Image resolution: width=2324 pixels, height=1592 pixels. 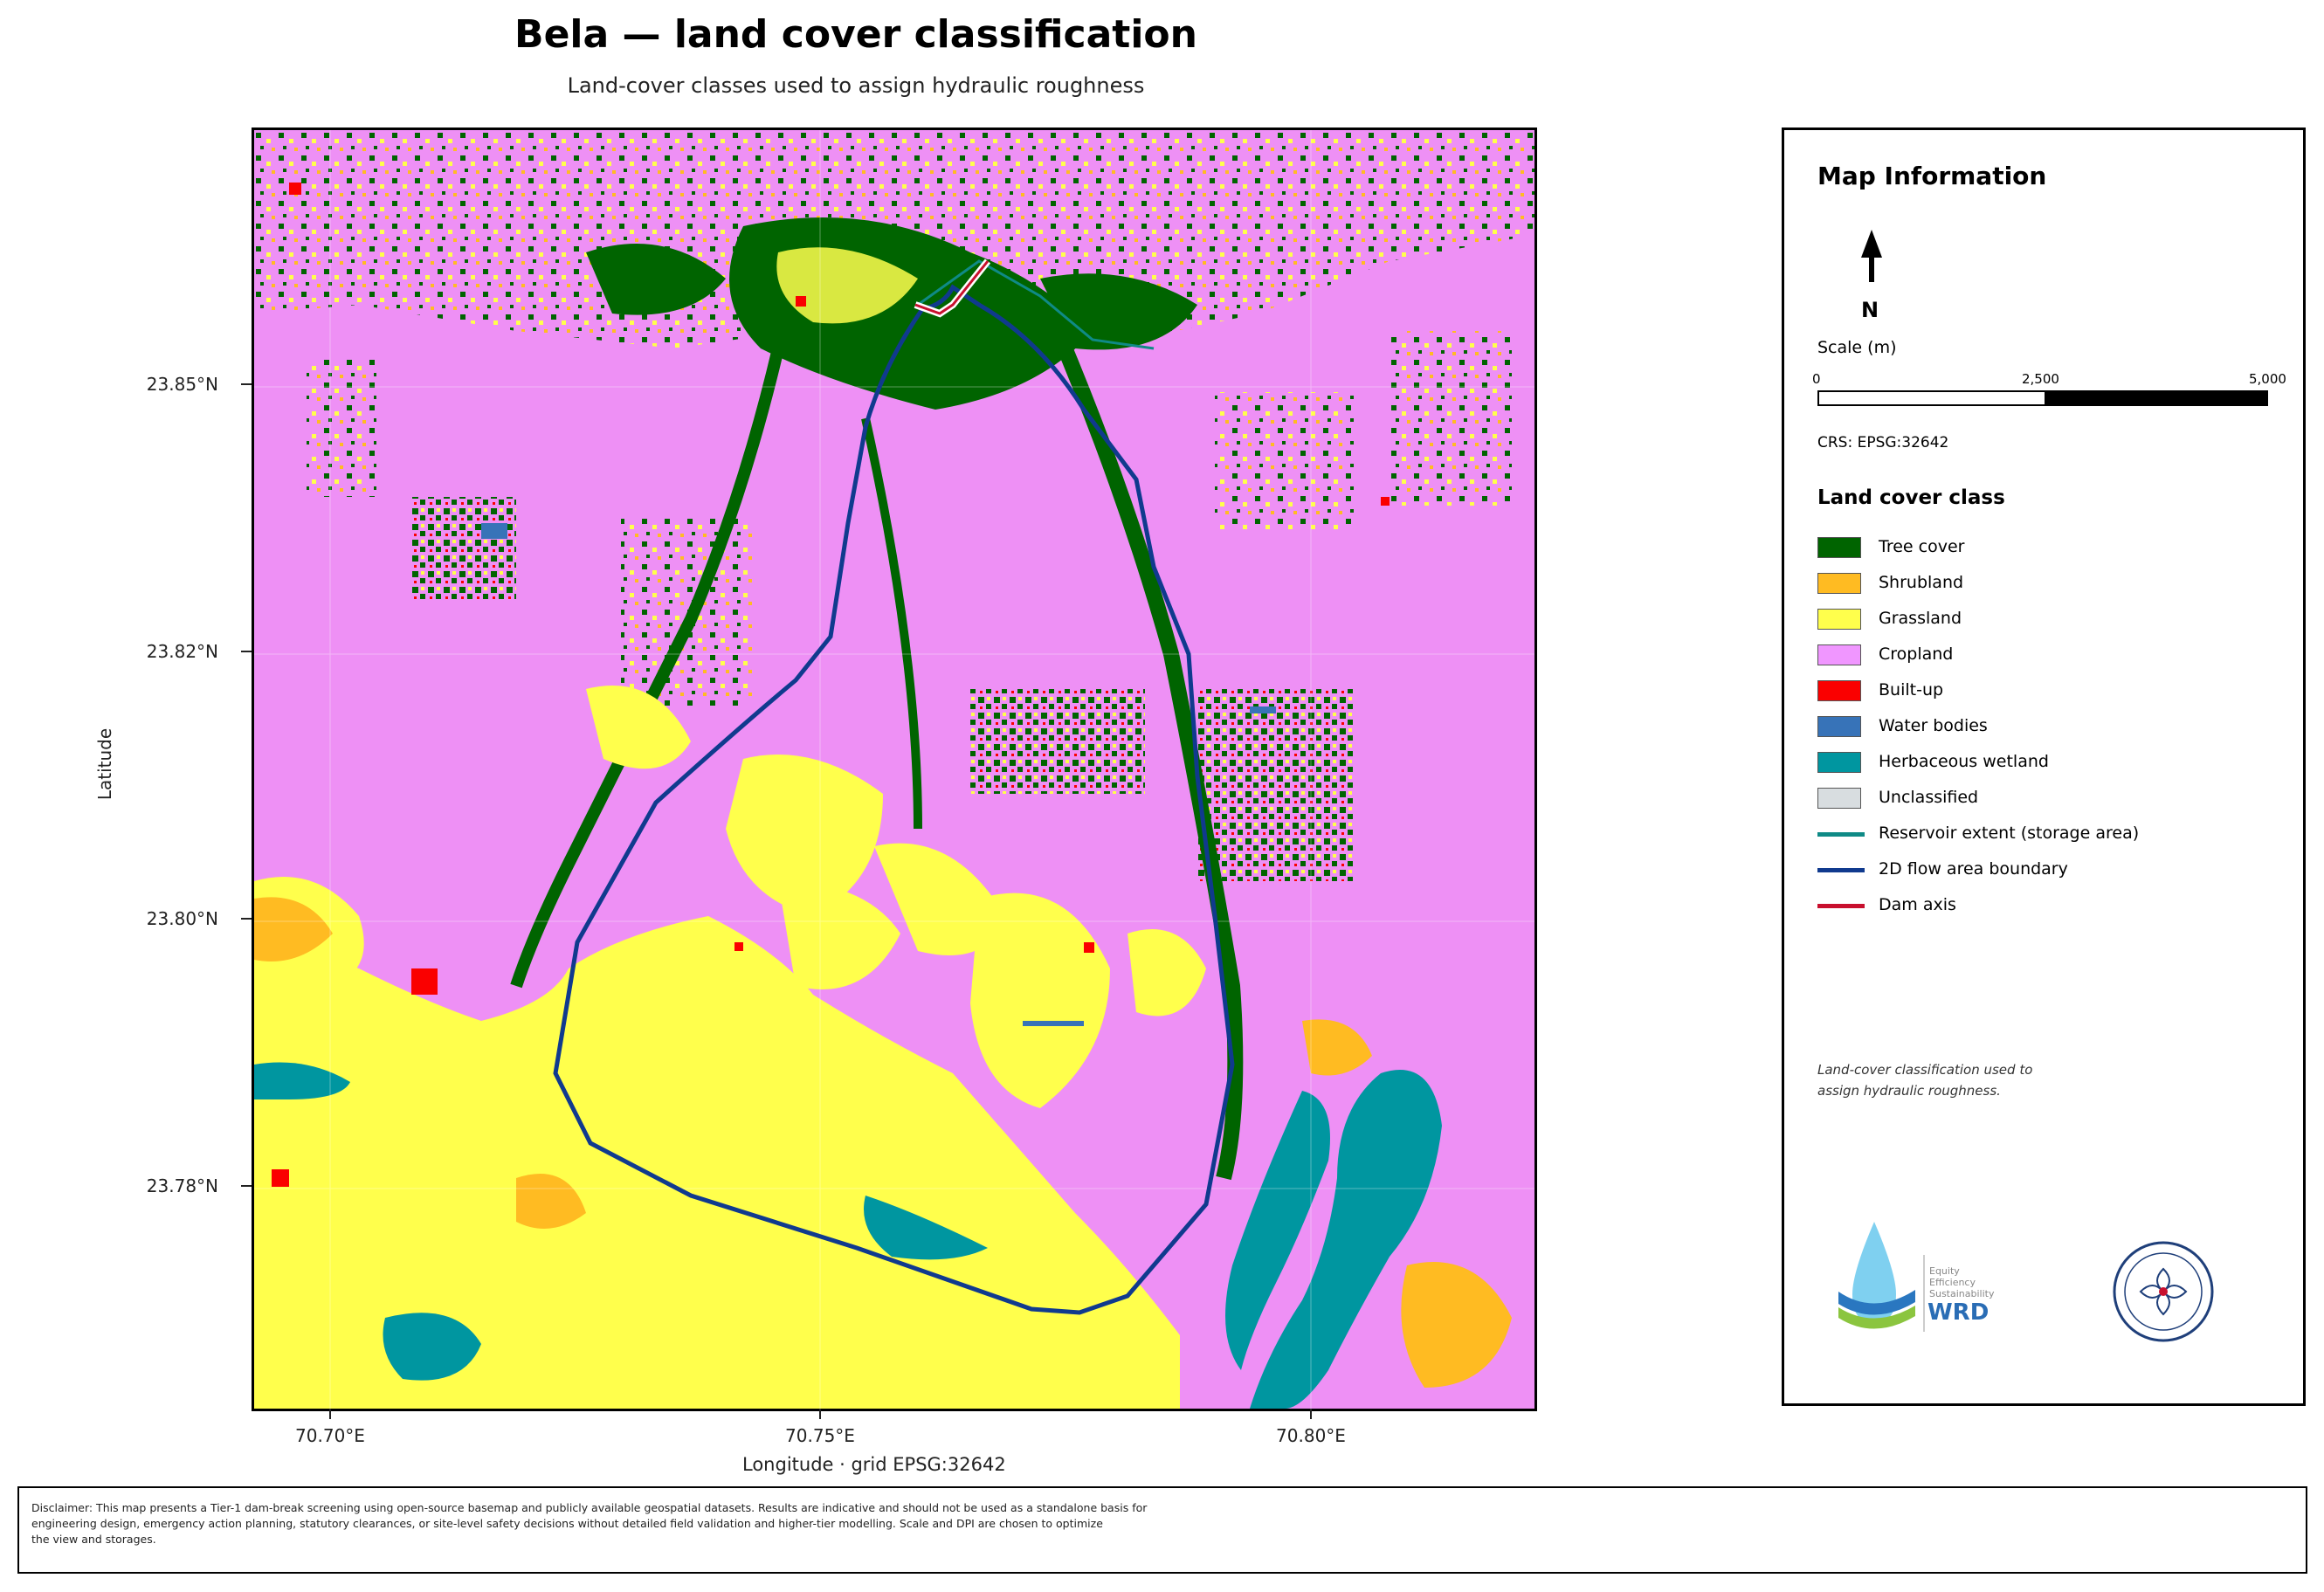 I want to click on y-tick-label: 23.82°N, so click(x=182, y=651).